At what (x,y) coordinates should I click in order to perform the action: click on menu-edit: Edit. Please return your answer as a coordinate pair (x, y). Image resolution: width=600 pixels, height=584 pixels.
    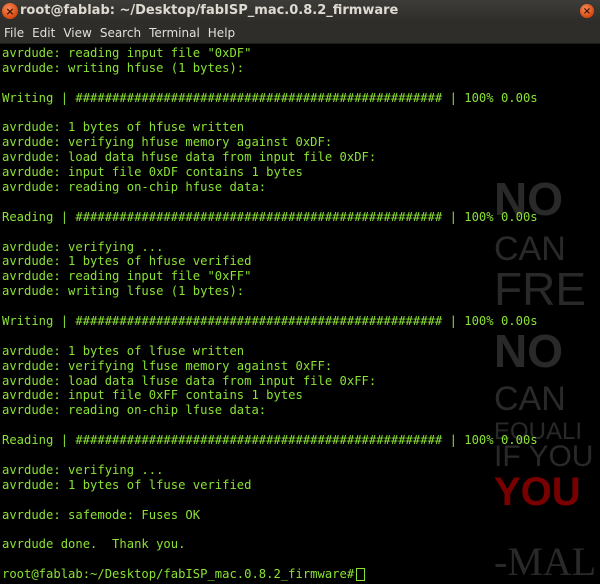
    Looking at the image, I should click on (43, 33).